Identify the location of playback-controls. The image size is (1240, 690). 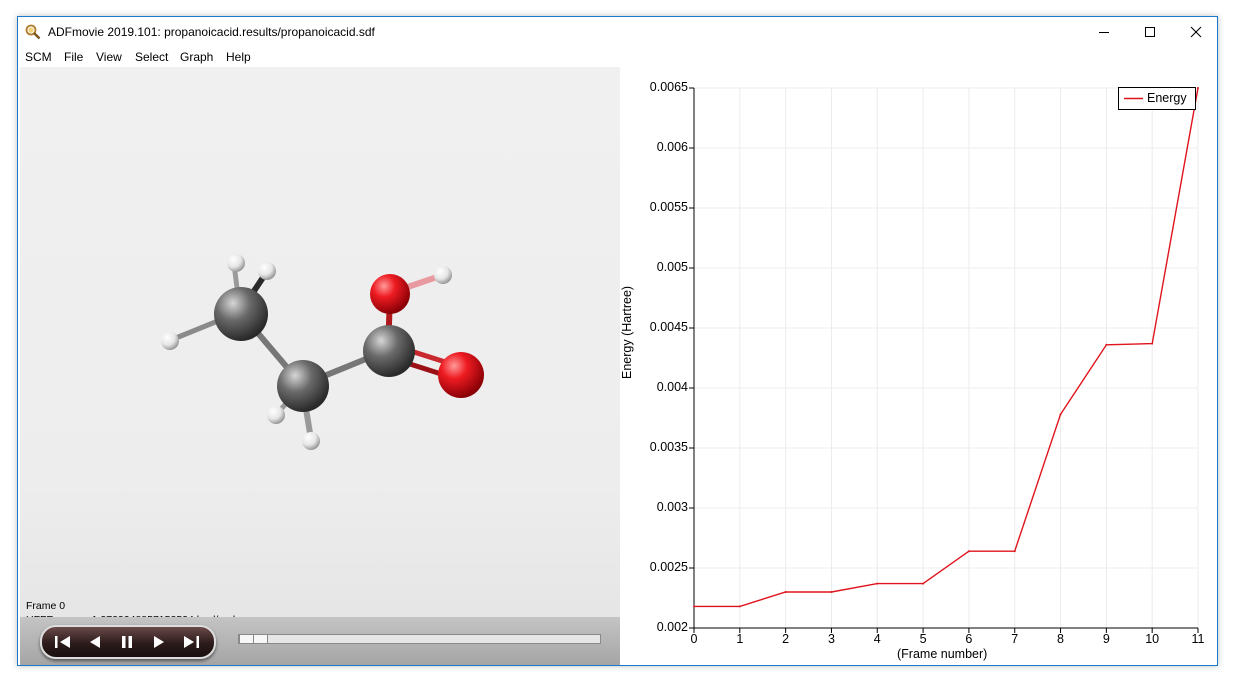
(128, 642).